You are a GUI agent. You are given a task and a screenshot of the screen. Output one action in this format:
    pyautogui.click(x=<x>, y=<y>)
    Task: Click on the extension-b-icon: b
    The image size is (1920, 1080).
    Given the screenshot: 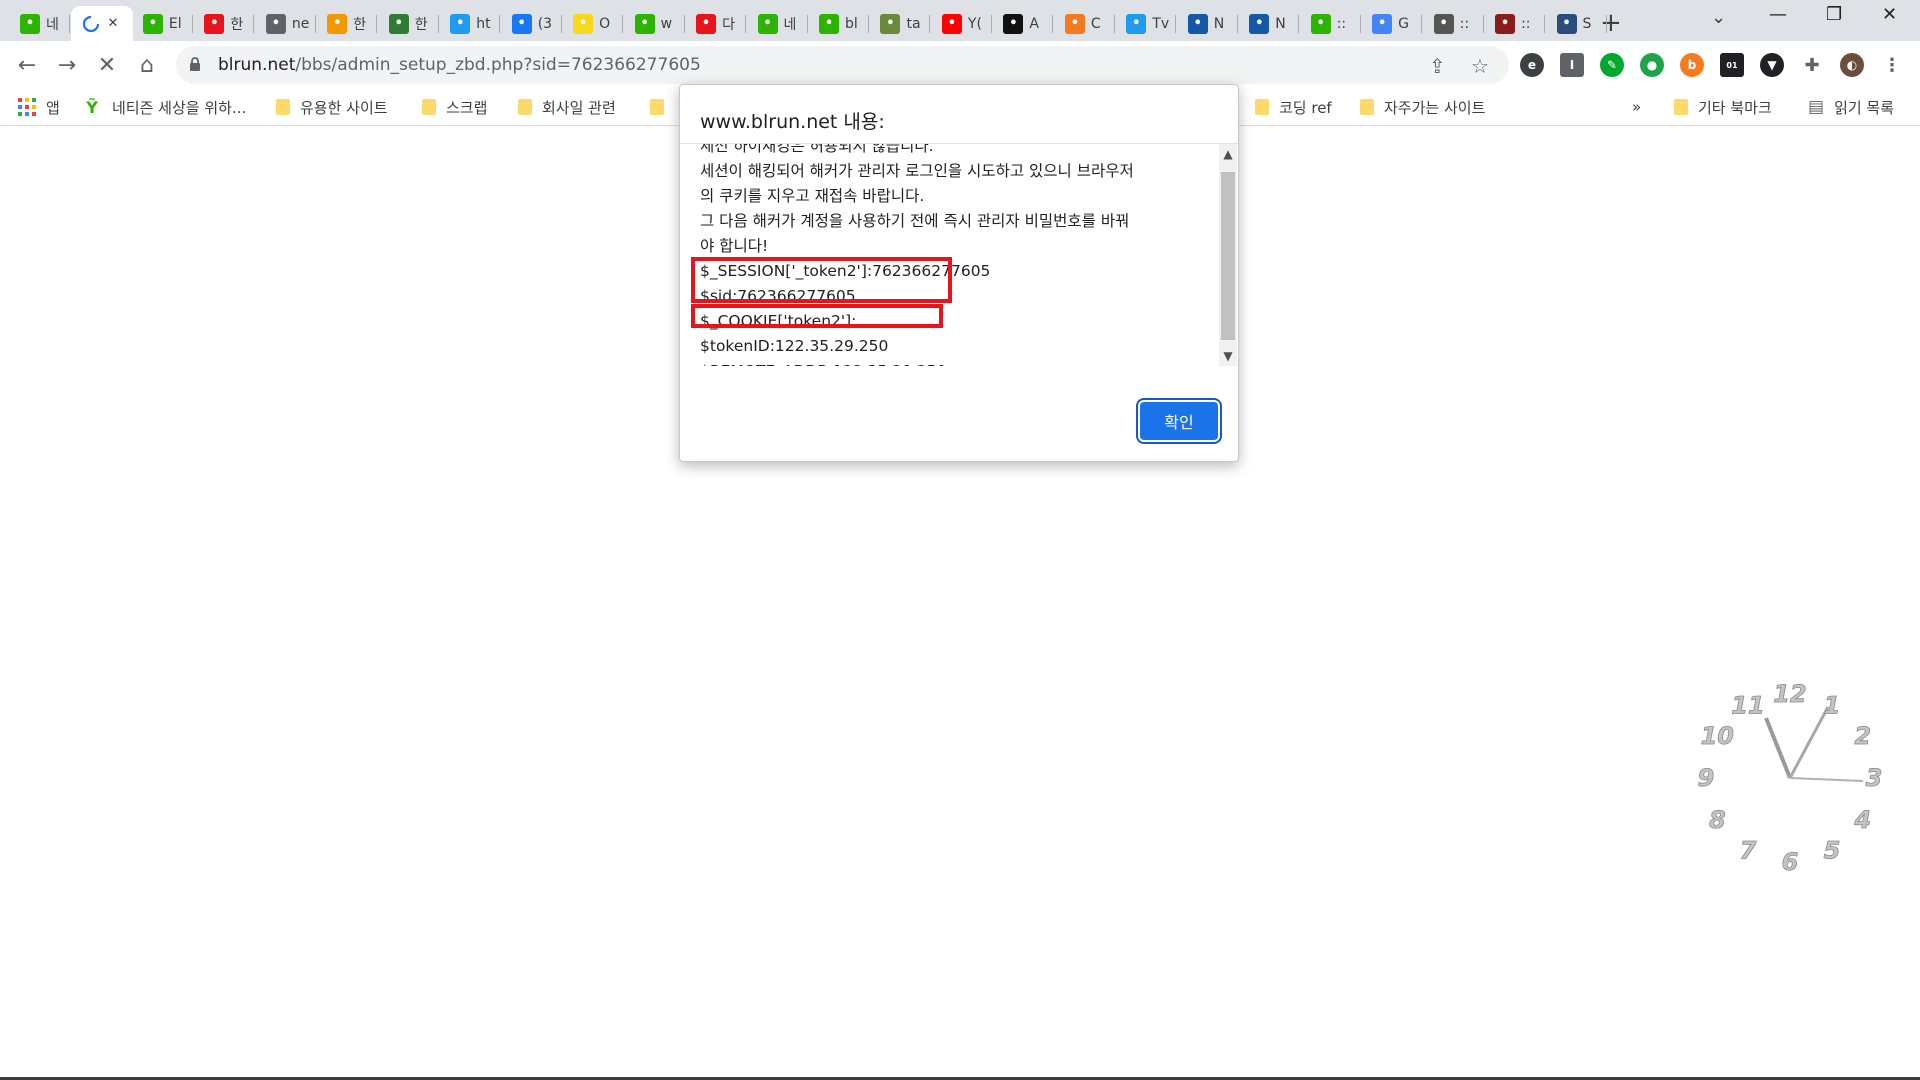 What is the action you would take?
    pyautogui.click(x=1692, y=65)
    